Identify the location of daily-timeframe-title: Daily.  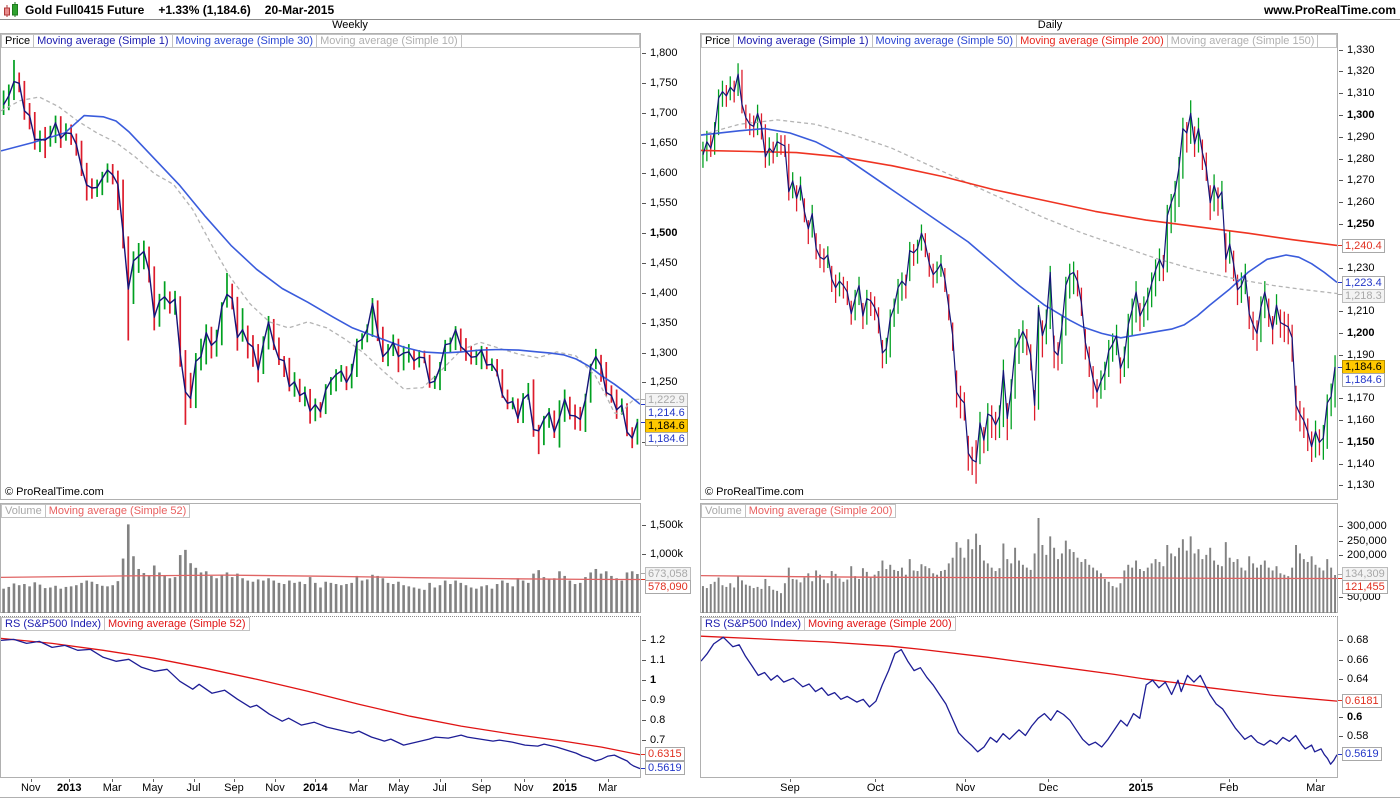
(1050, 25).